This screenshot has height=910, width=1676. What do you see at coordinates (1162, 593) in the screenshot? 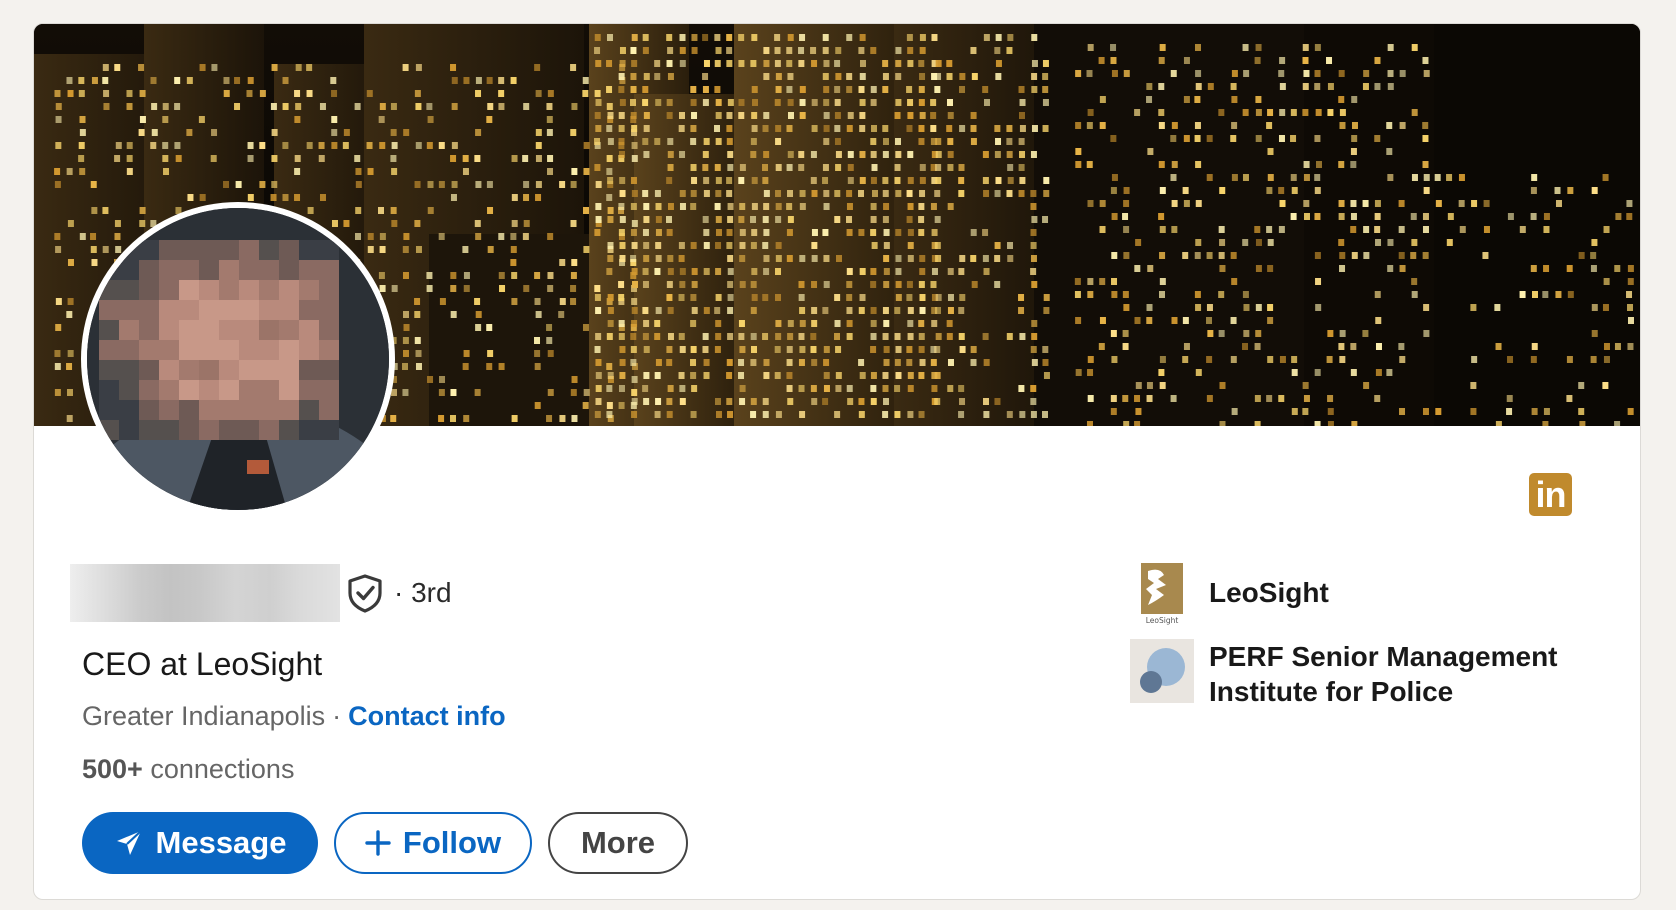
I see `leosight-logo: LeoSight` at bounding box center [1162, 593].